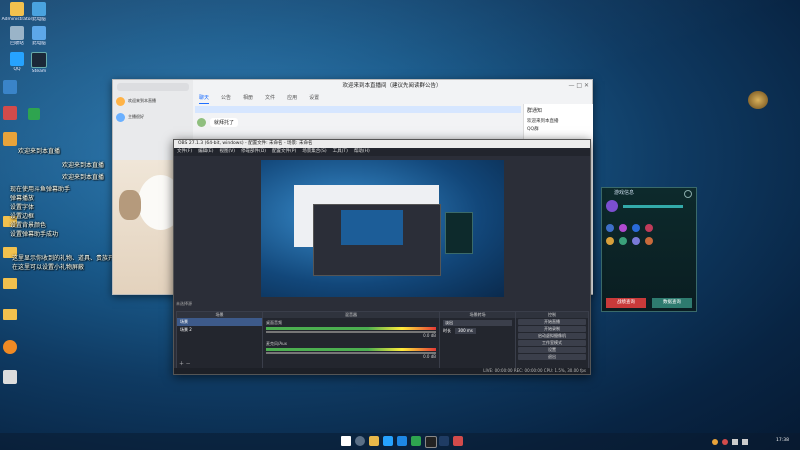  Describe the element at coordinates (314, 152) in the screenshot. I see `menu-scene-collection: 场景集合(S)` at that location.